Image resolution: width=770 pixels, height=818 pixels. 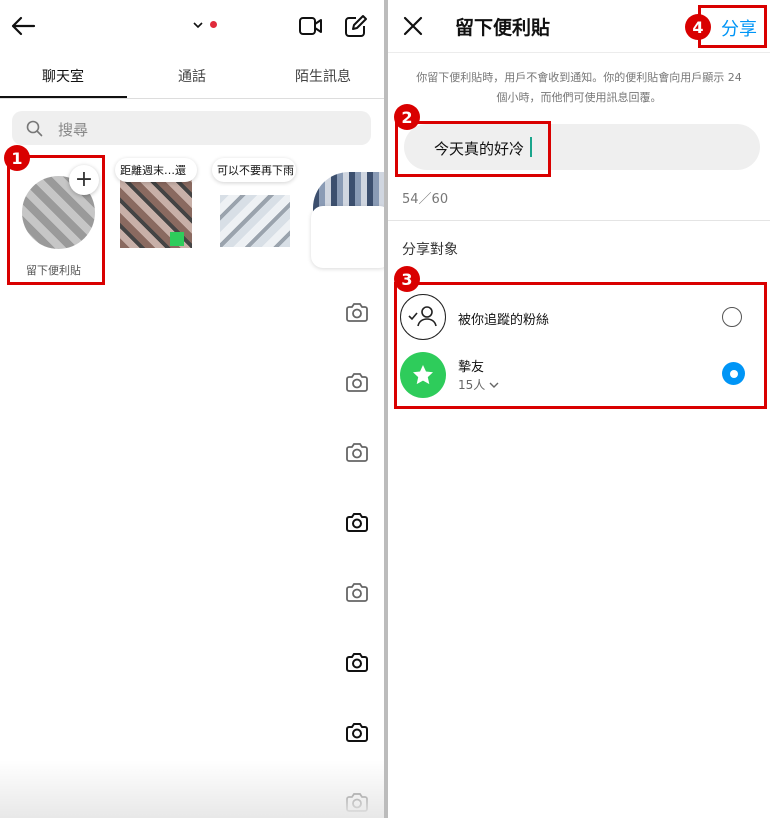 What do you see at coordinates (413, 26) in the screenshot?
I see `close-icon` at bounding box center [413, 26].